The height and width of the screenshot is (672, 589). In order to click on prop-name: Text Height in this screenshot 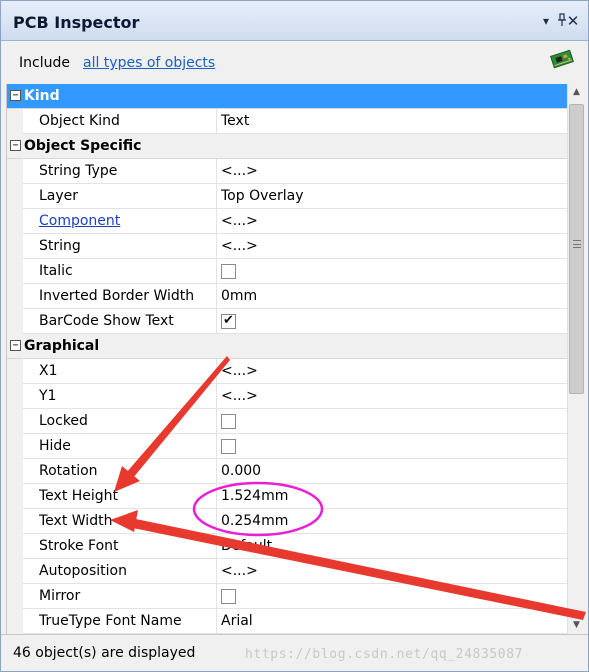, I will do `click(79, 496)`.